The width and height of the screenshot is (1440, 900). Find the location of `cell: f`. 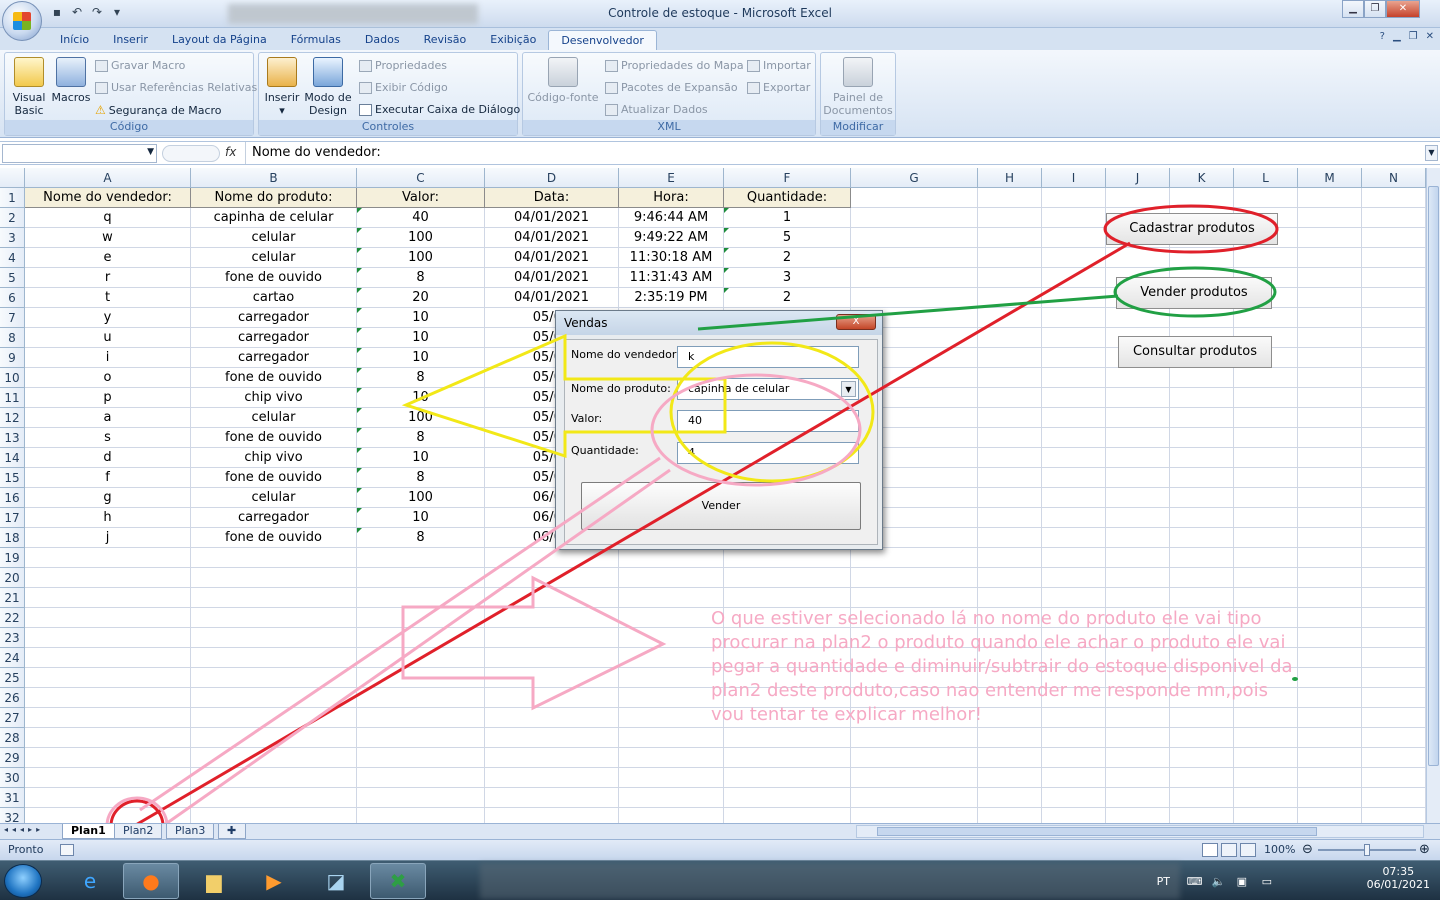

cell: f is located at coordinates (108, 478).